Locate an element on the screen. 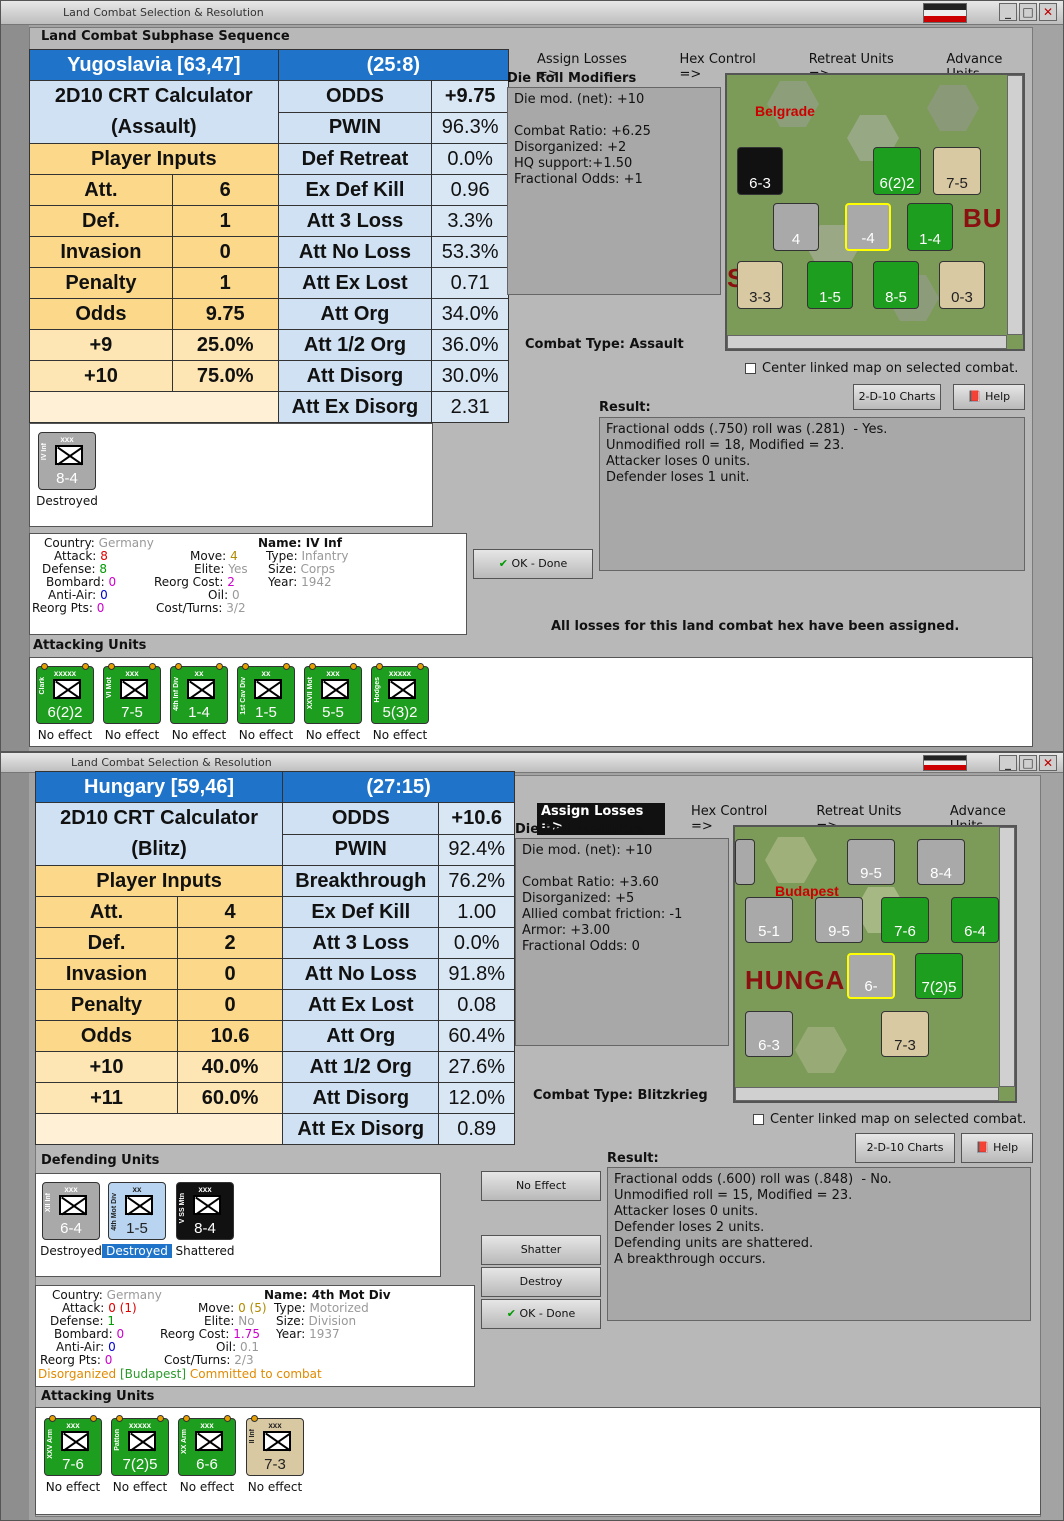 This screenshot has width=1064, height=1521. info-value: Motorized is located at coordinates (339, 1308).